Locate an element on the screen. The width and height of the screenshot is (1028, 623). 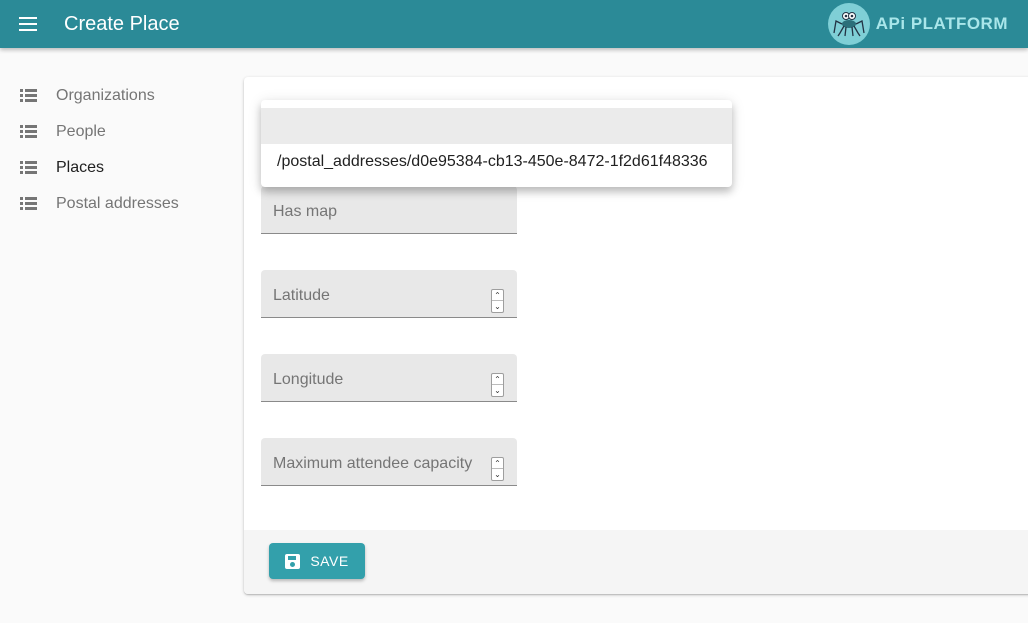
longitude-stepper: ⌃ ⌄ is located at coordinates (497, 385).